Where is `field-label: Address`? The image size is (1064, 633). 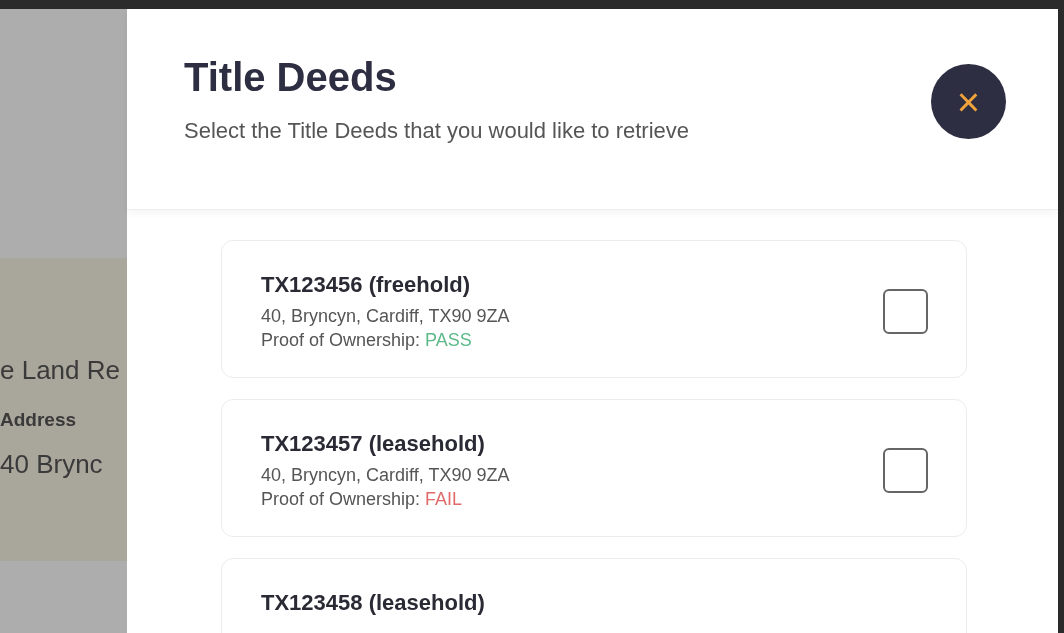 field-label: Address is located at coordinates (39, 420).